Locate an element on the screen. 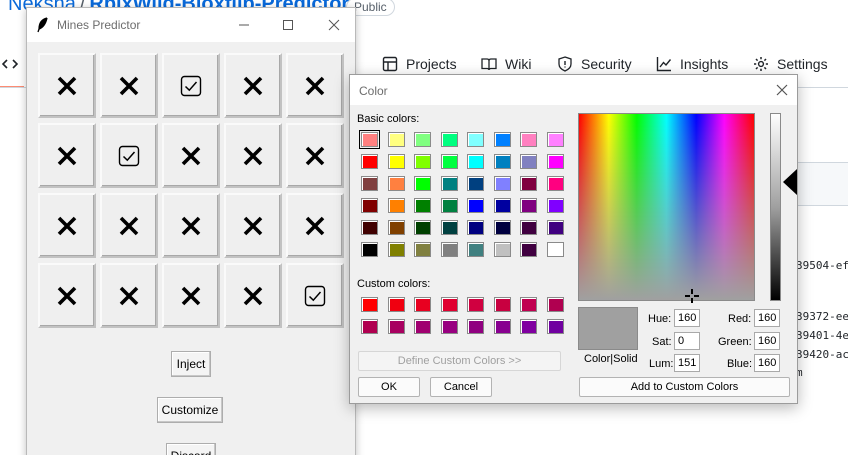  color-dialog-titlebar: Color is located at coordinates (573, 90).